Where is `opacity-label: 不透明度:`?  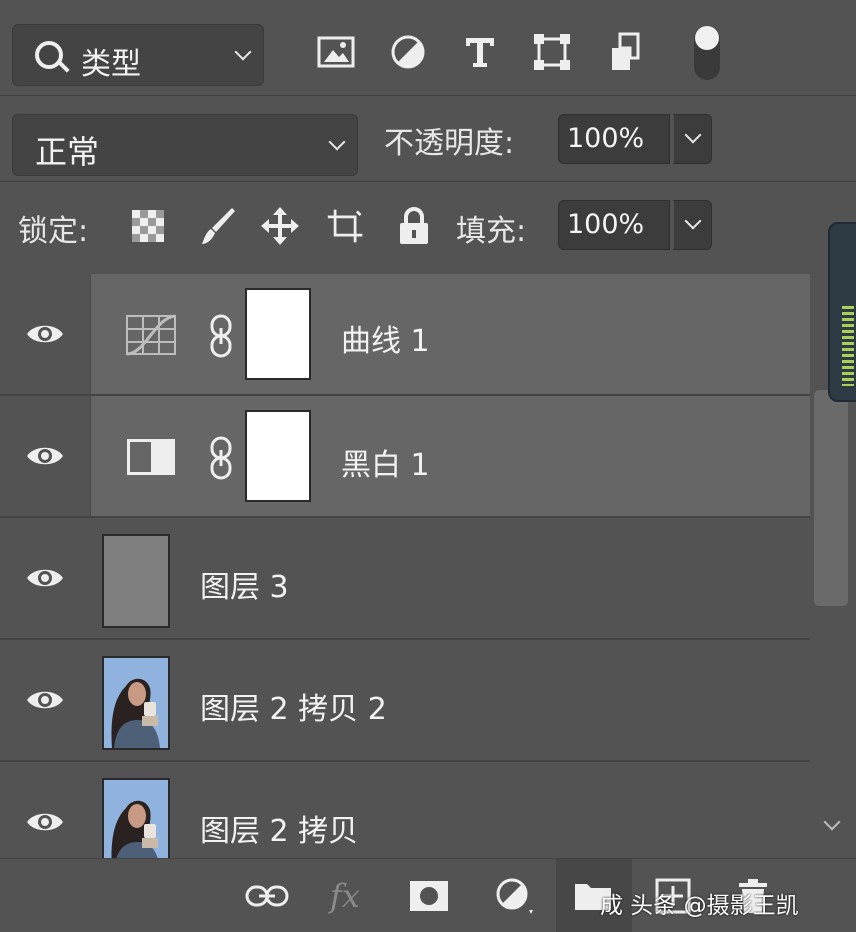
opacity-label: 不透明度: is located at coordinates (449, 143).